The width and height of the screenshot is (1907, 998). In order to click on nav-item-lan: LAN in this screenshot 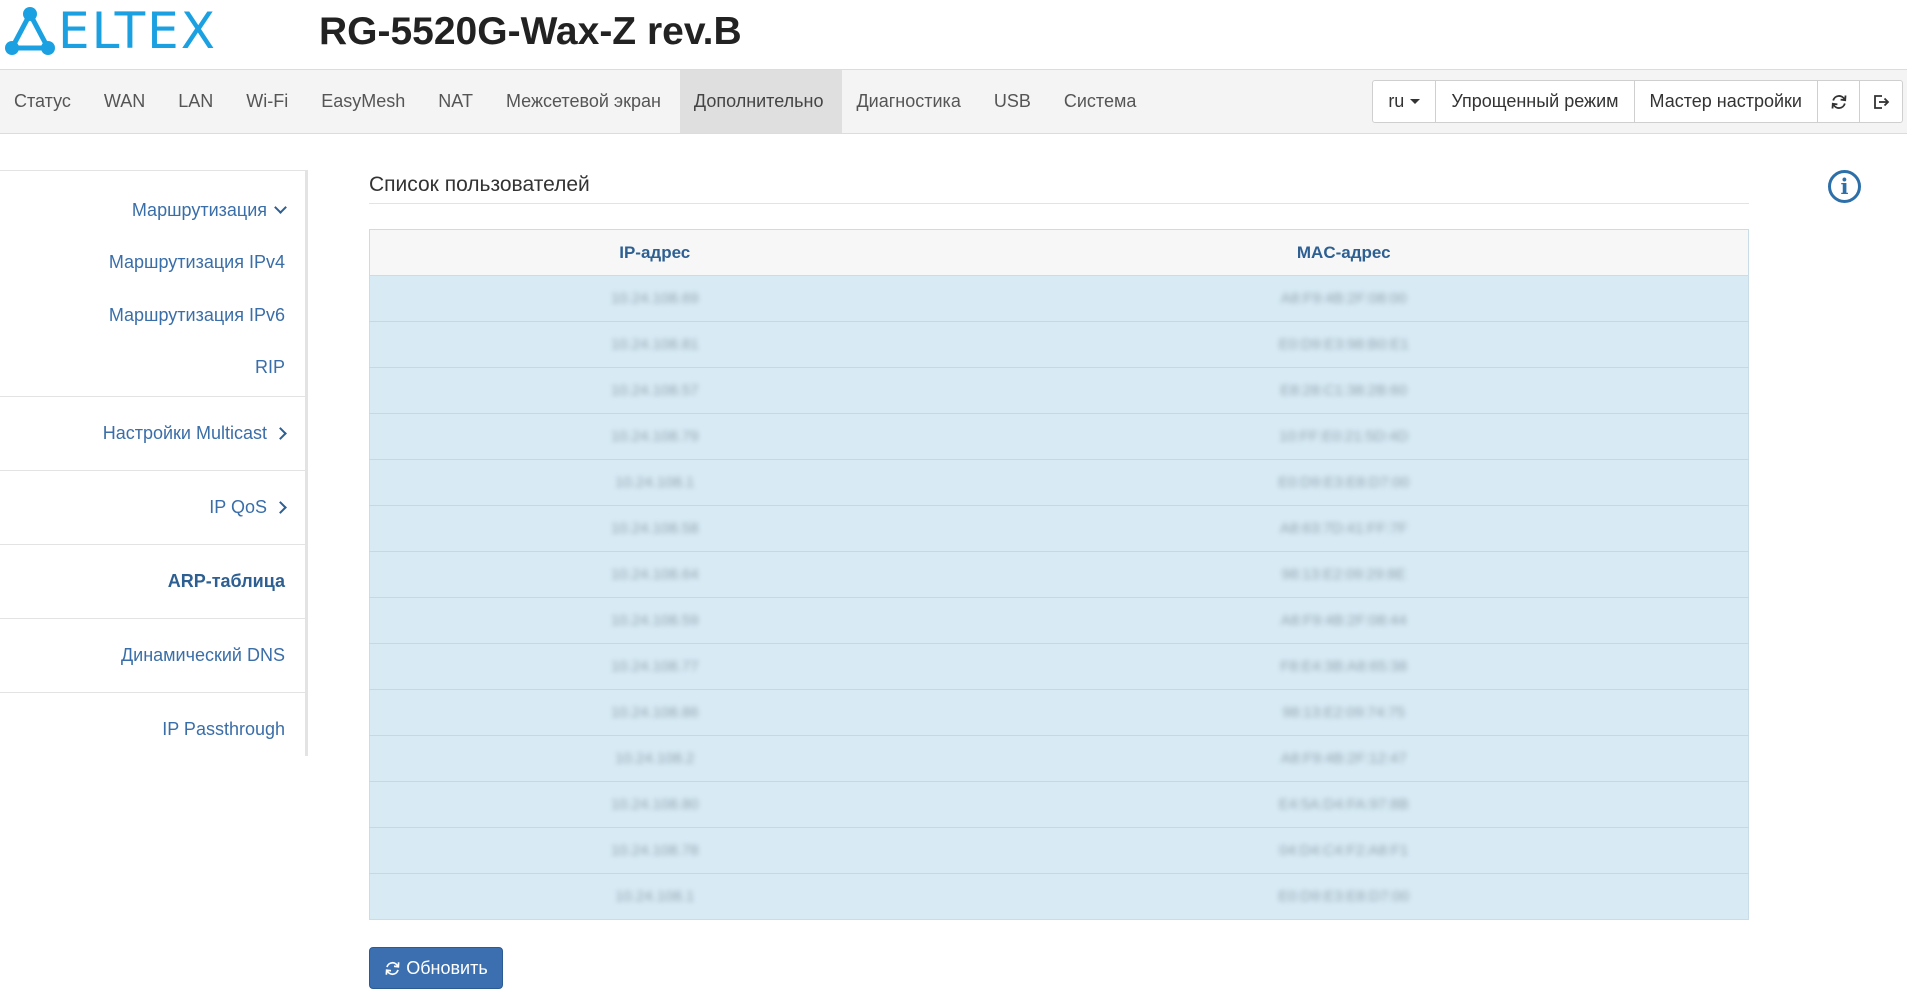, I will do `click(198, 101)`.